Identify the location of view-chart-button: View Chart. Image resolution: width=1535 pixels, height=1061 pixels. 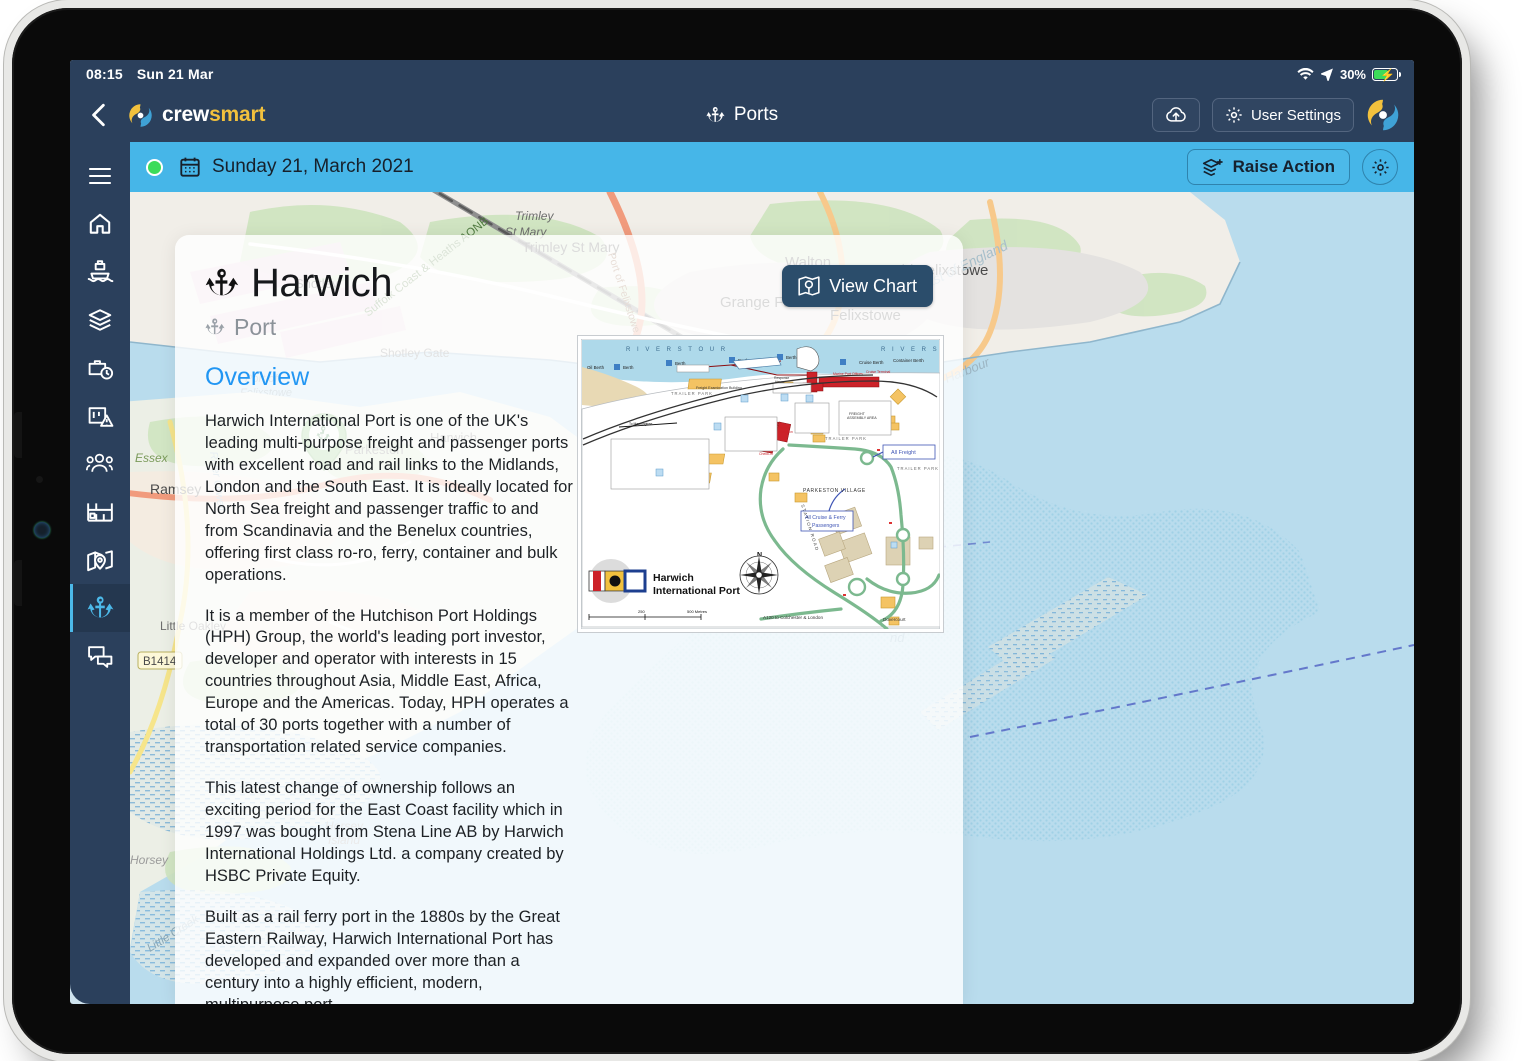
(857, 286).